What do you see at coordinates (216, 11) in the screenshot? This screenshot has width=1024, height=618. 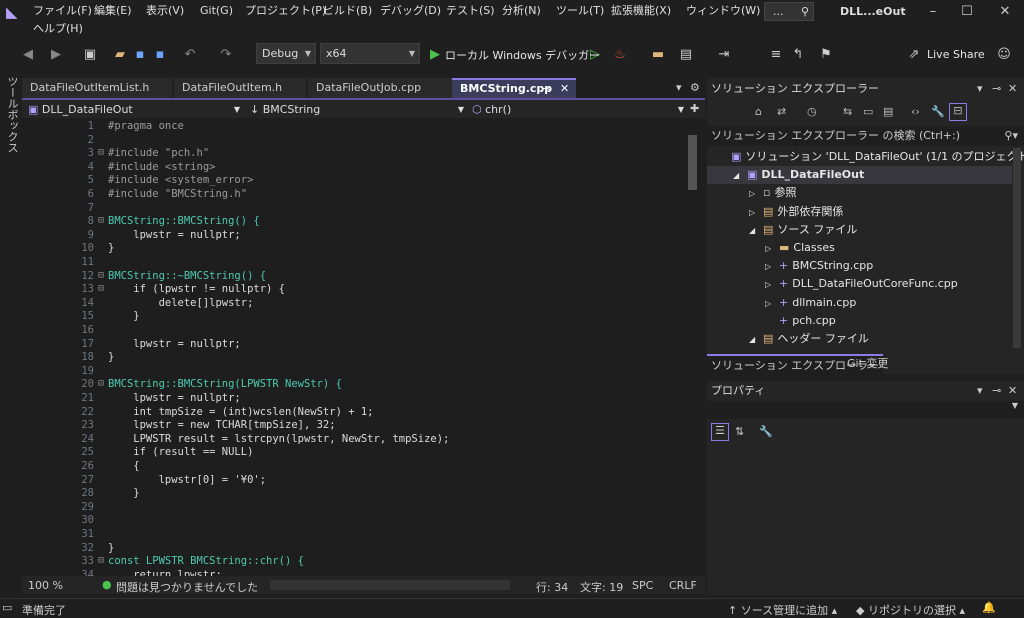 I see `menu-item-3: Git(G)` at bounding box center [216, 11].